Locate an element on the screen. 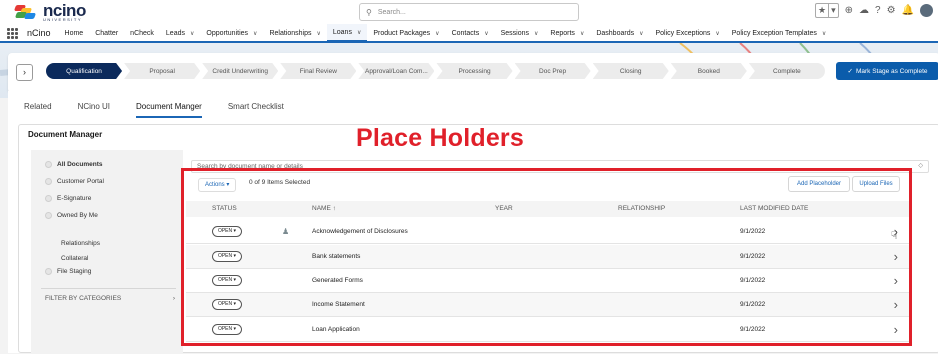  path-step-proposal: Proposal is located at coordinates (162, 71).